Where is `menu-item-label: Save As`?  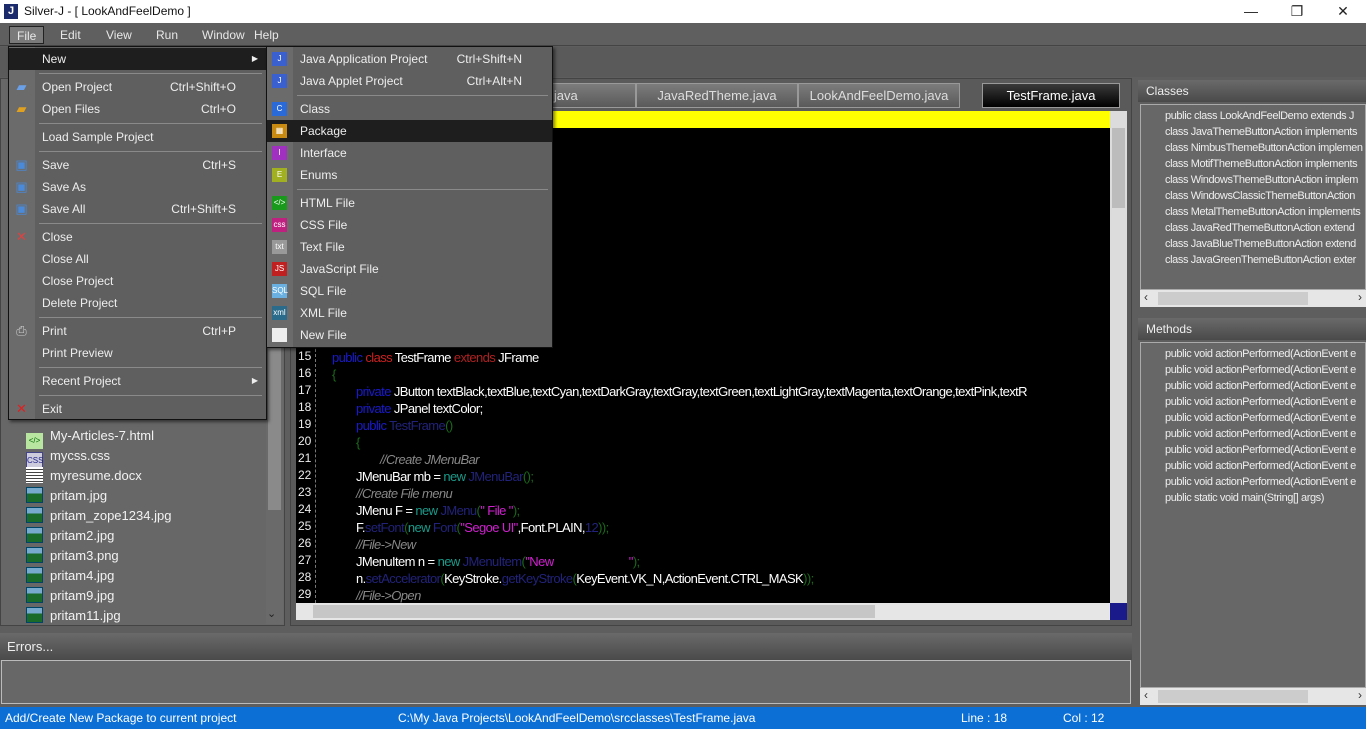
menu-item-label: Save As is located at coordinates (64, 187).